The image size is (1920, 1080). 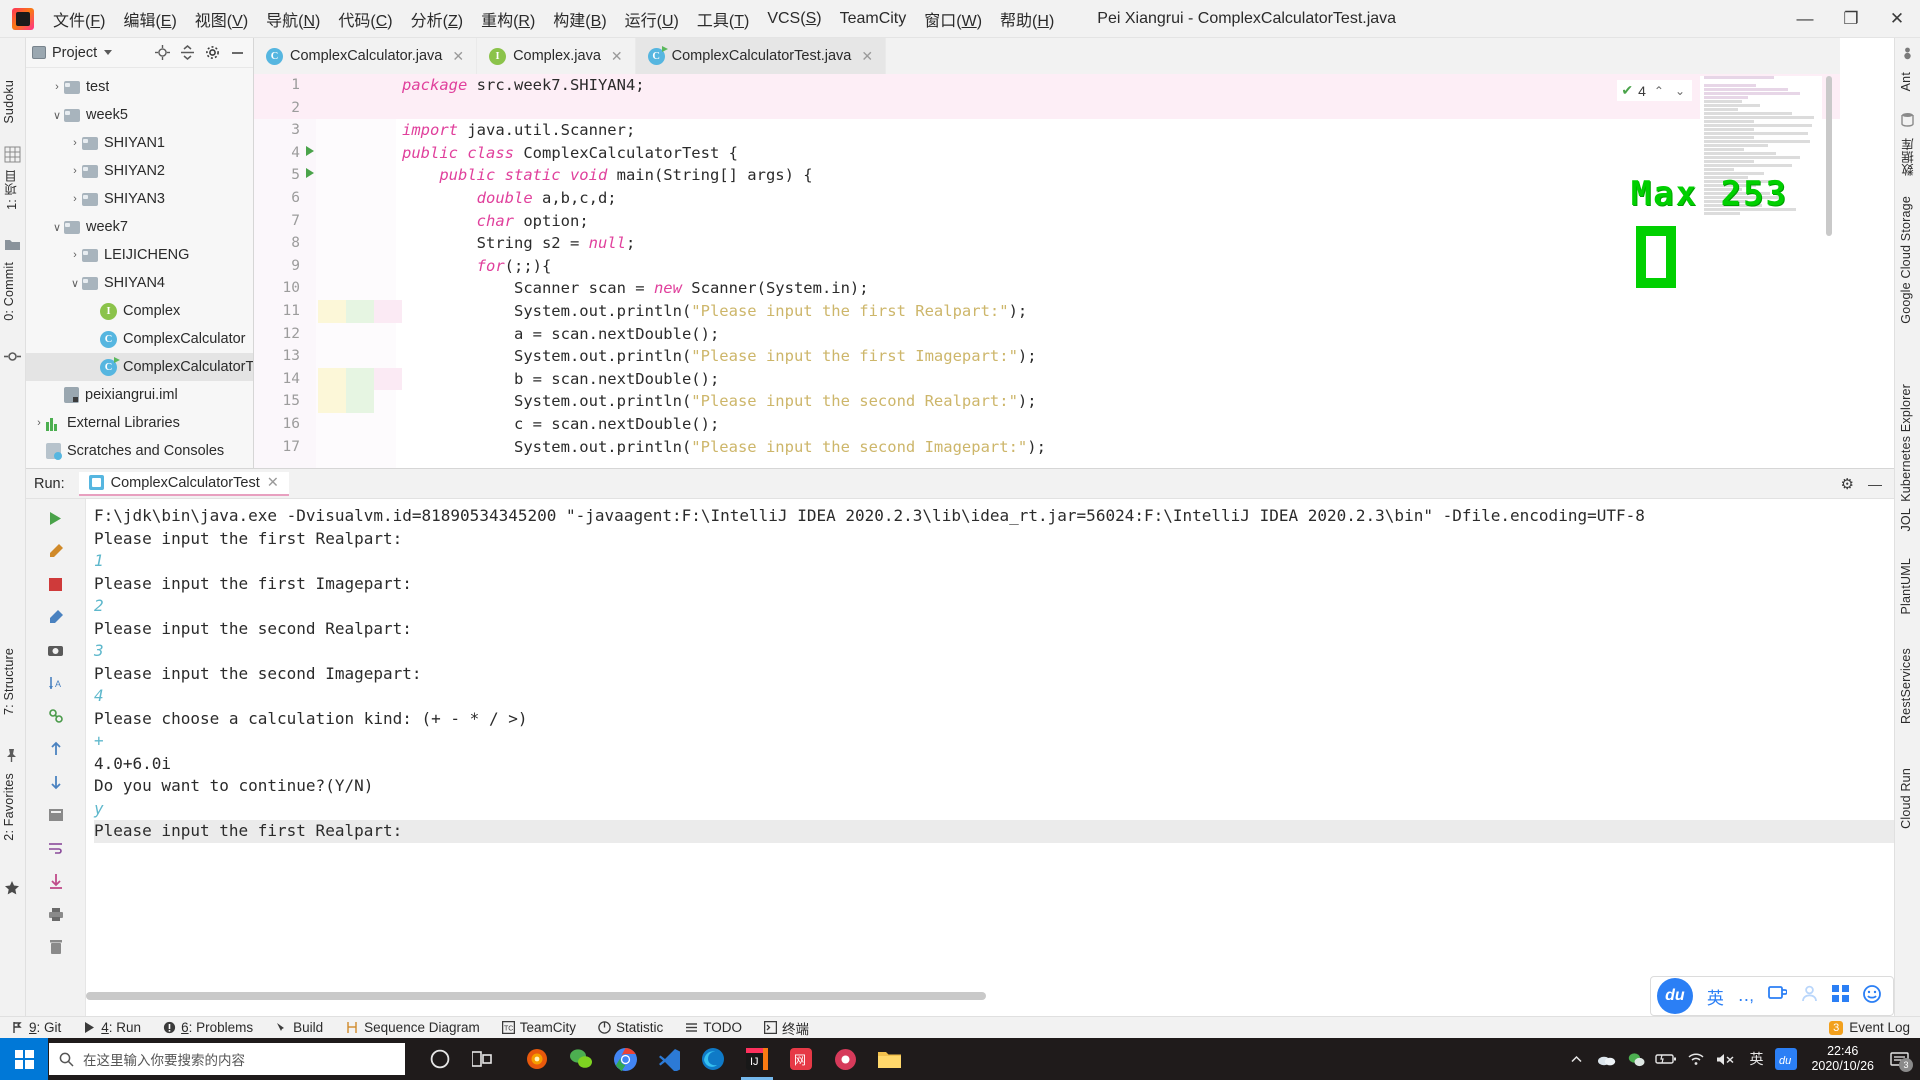 I want to click on console-horizontal-scrollbar, so click(x=536, y=996).